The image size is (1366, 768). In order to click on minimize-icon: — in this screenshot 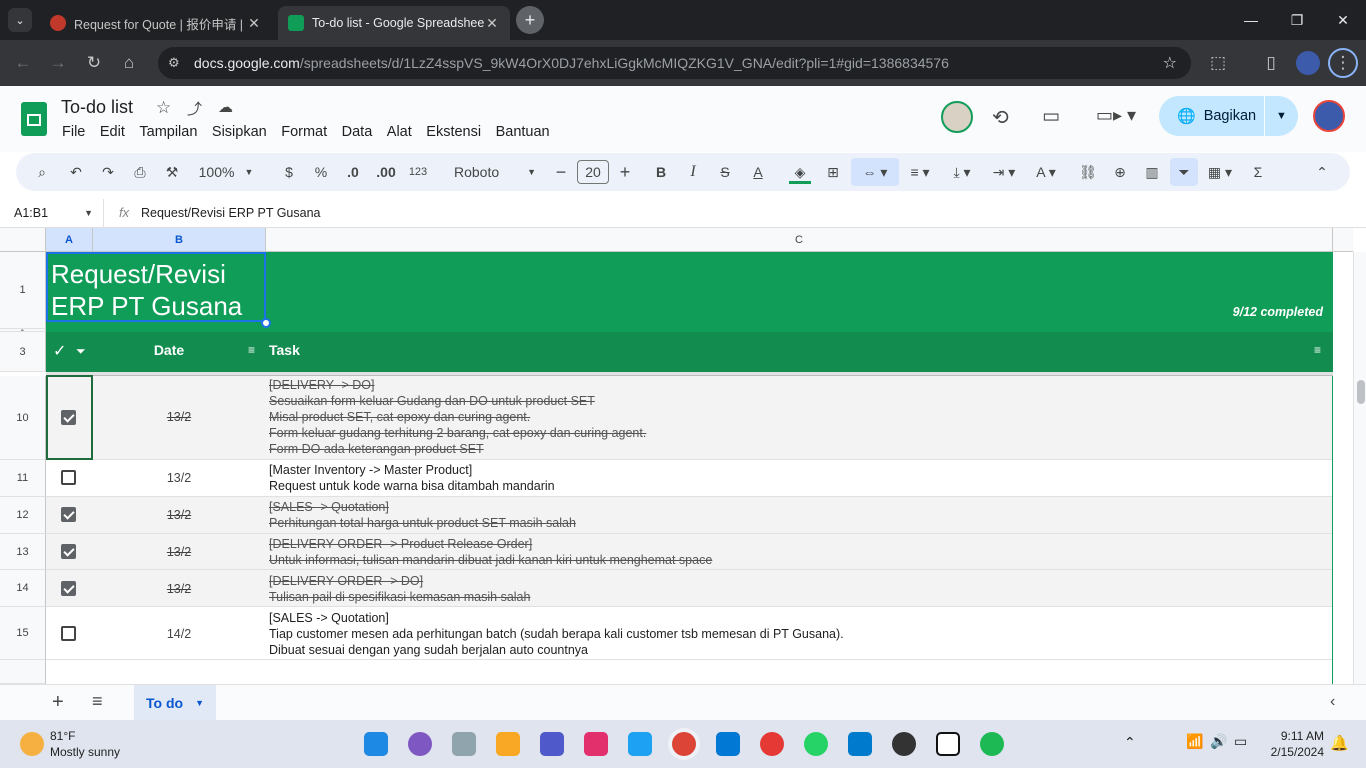, I will do `click(1251, 20)`.